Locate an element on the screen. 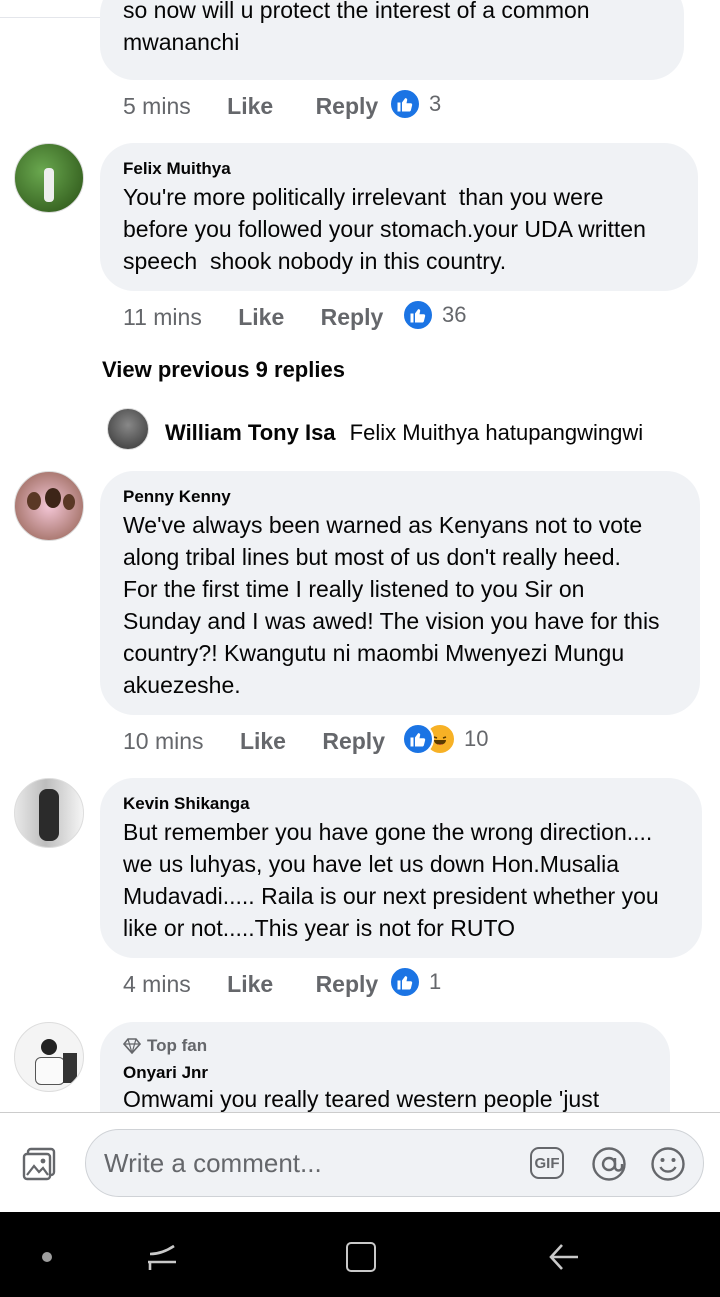 The width and height of the screenshot is (720, 1297). reaction-count: 3 is located at coordinates (435, 103).